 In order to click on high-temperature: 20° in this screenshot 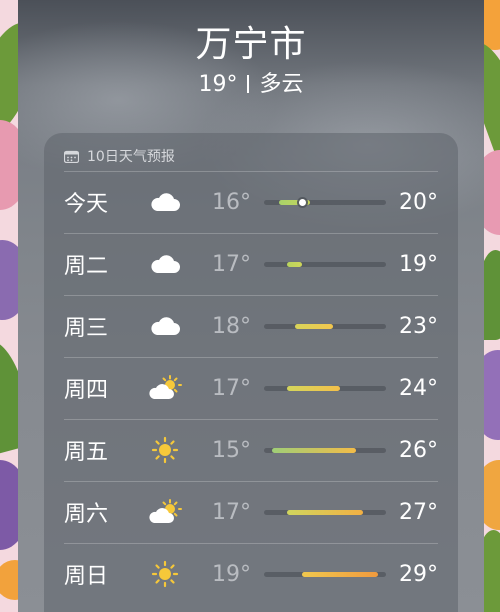, I will do `click(418, 202)`.